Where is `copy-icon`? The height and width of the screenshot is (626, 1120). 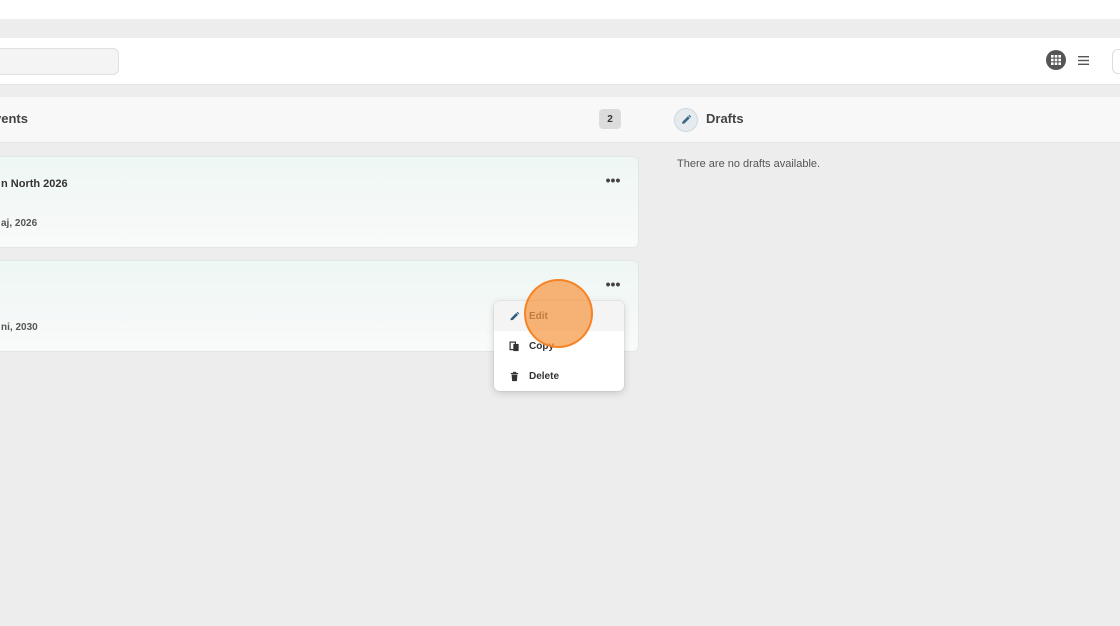
copy-icon is located at coordinates (514, 346).